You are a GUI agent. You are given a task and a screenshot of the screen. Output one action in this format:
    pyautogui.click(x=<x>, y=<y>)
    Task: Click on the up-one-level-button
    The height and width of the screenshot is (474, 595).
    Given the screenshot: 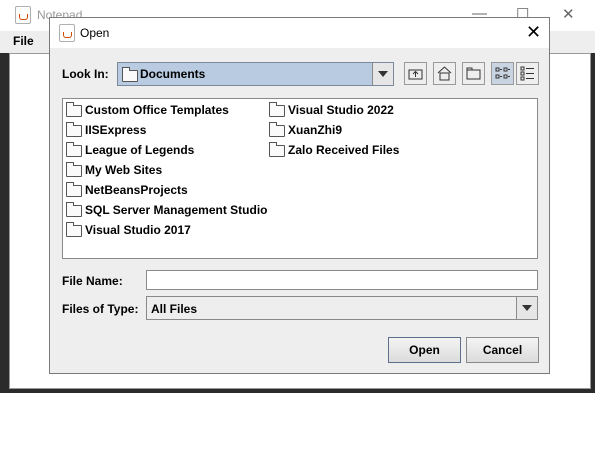 What is the action you would take?
    pyautogui.click(x=415, y=73)
    